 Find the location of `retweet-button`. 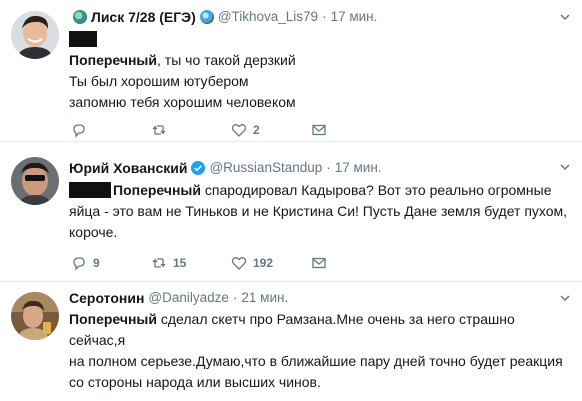

retweet-button is located at coordinates (162, 130).